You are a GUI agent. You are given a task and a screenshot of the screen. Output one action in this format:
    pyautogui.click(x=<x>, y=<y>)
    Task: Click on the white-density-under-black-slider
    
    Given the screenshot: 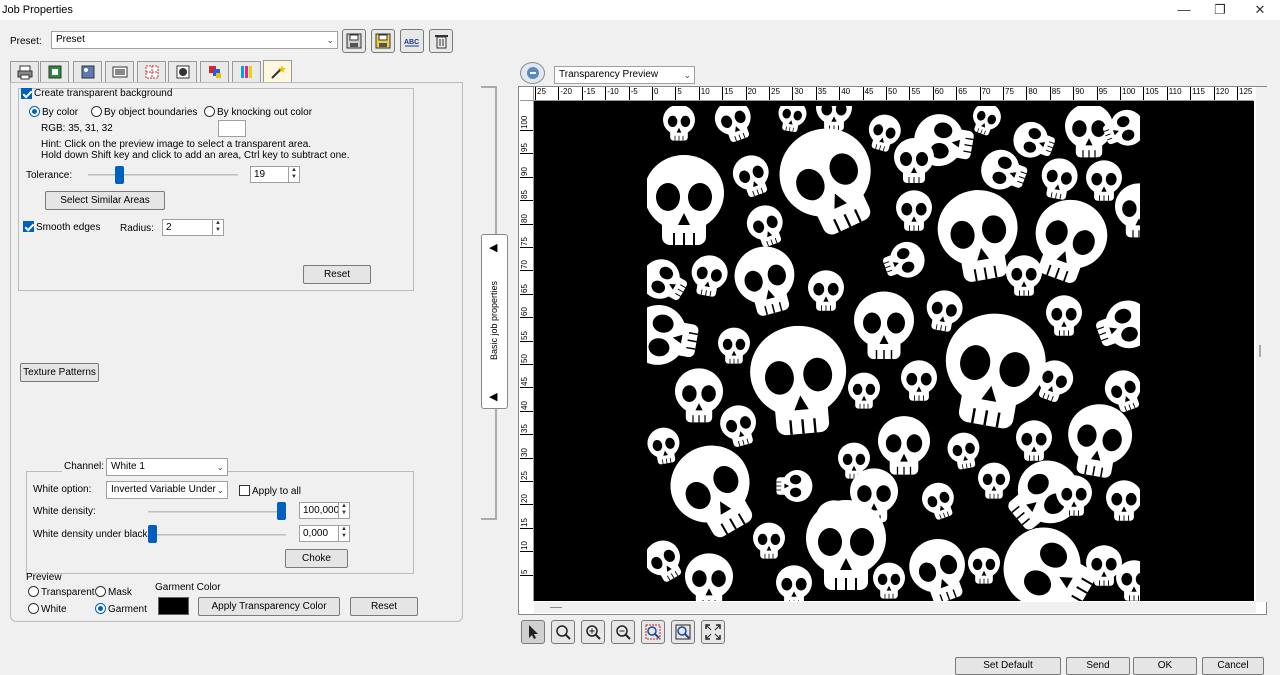 What is the action you would take?
    pyautogui.click(x=152, y=534)
    